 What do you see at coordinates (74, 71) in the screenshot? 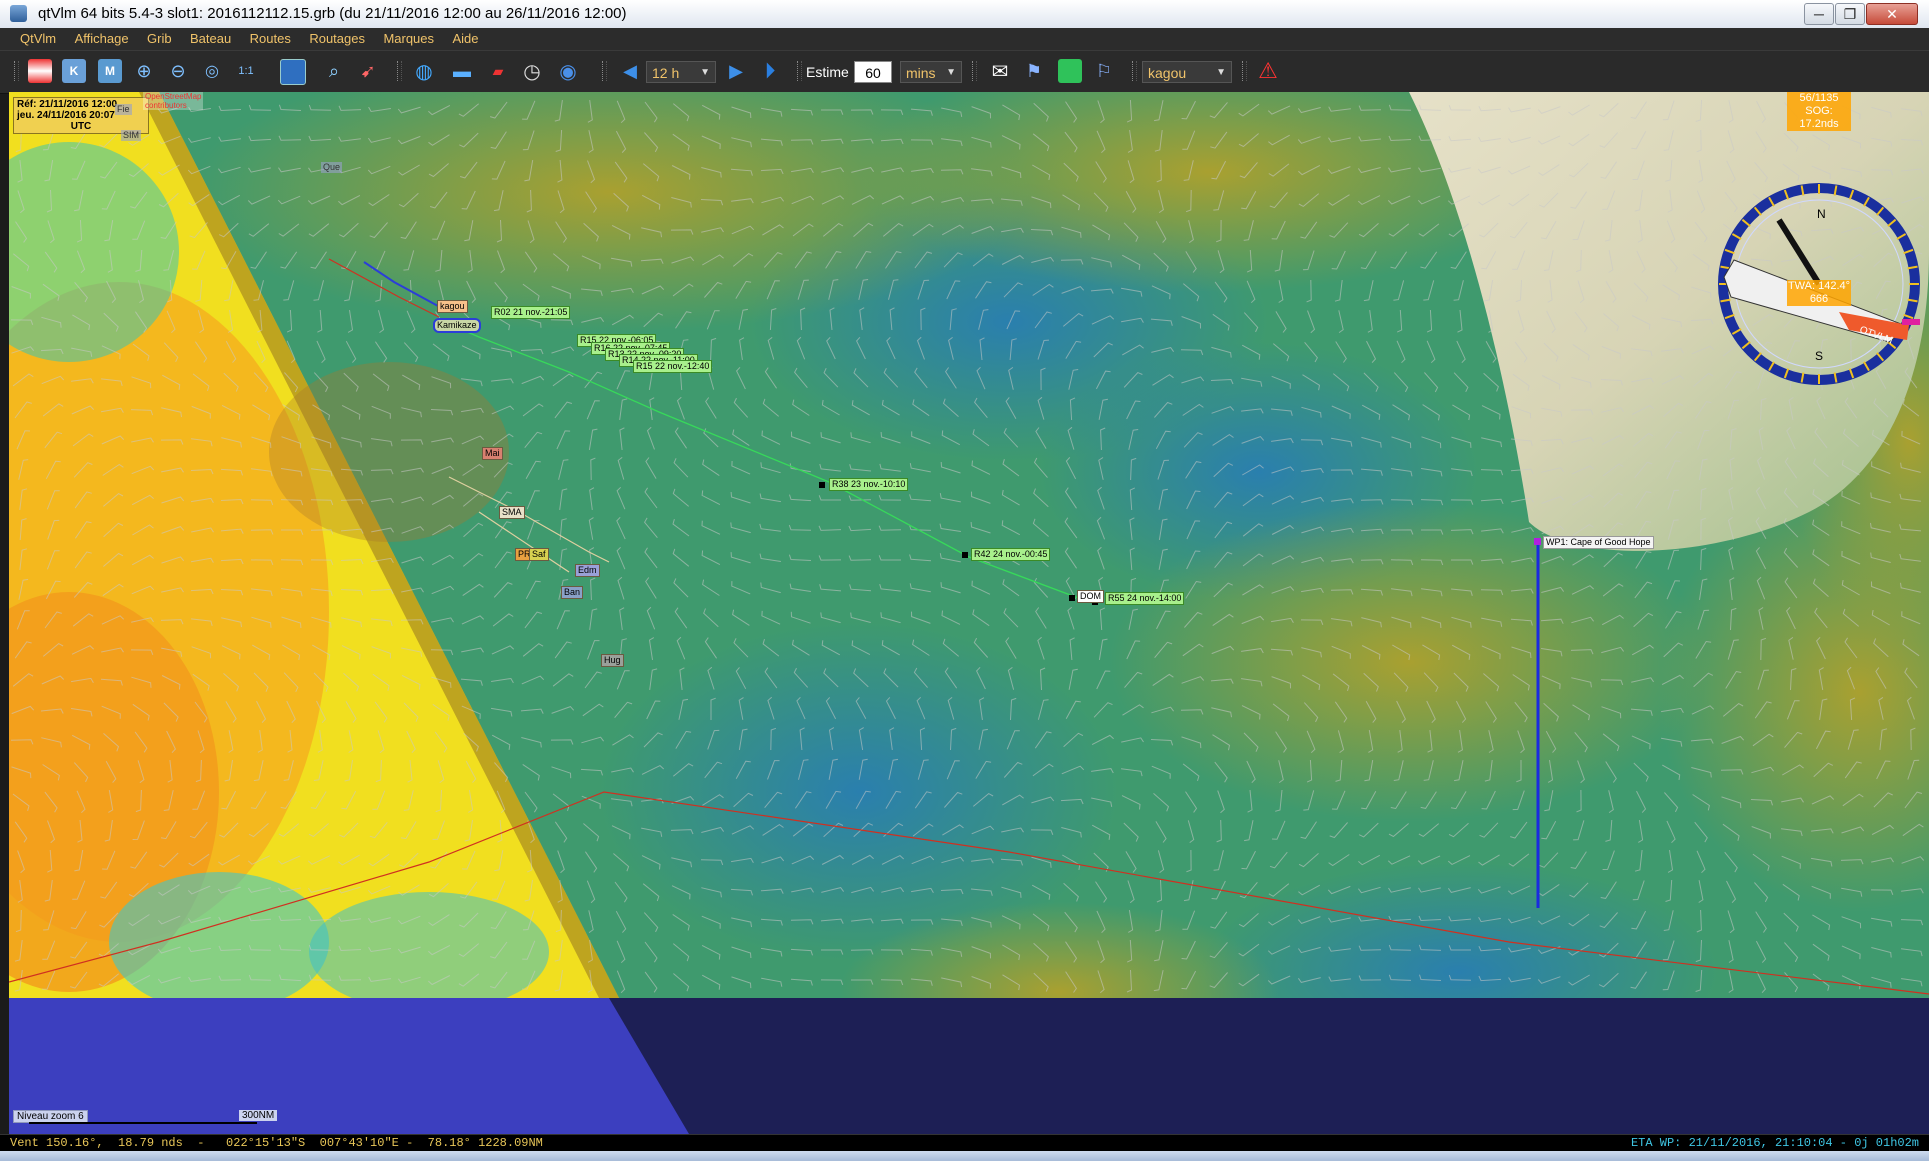
I see `grib-k-icon: K` at bounding box center [74, 71].